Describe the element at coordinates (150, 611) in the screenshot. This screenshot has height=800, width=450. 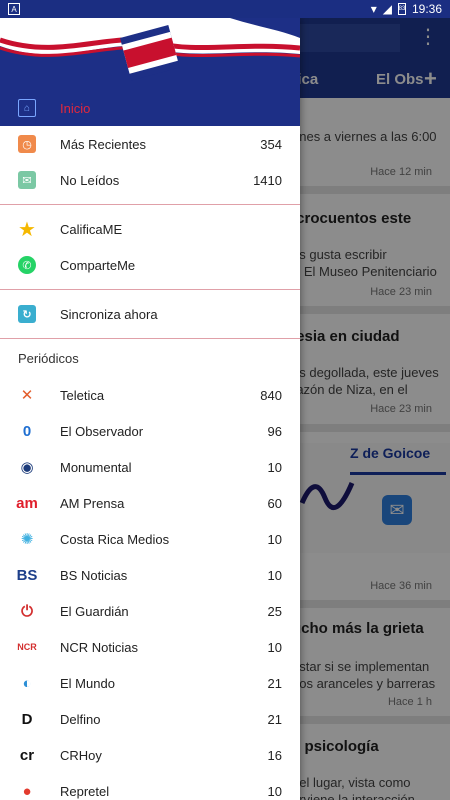
I see `newspaper-item: ⏻ El Guardián 25` at that location.